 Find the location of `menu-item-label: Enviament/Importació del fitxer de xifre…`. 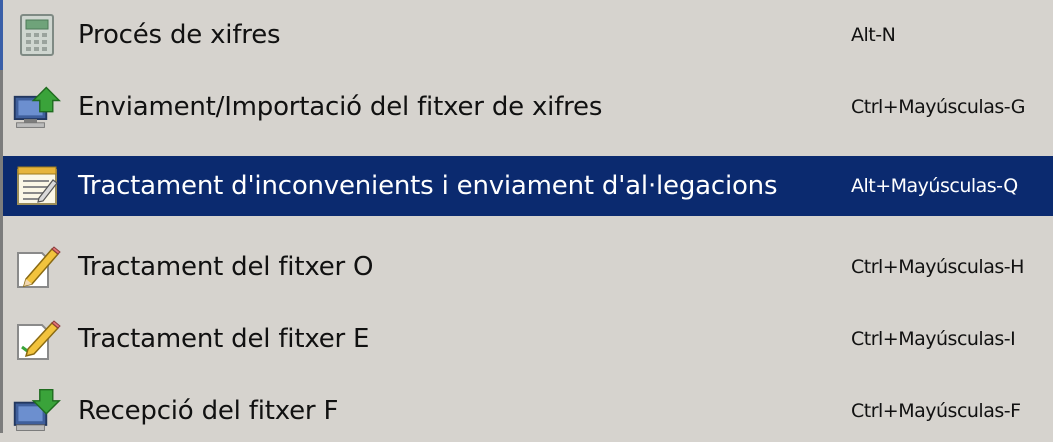

menu-item-label: Enviament/Importació del fitxer de xifre… is located at coordinates (340, 107).